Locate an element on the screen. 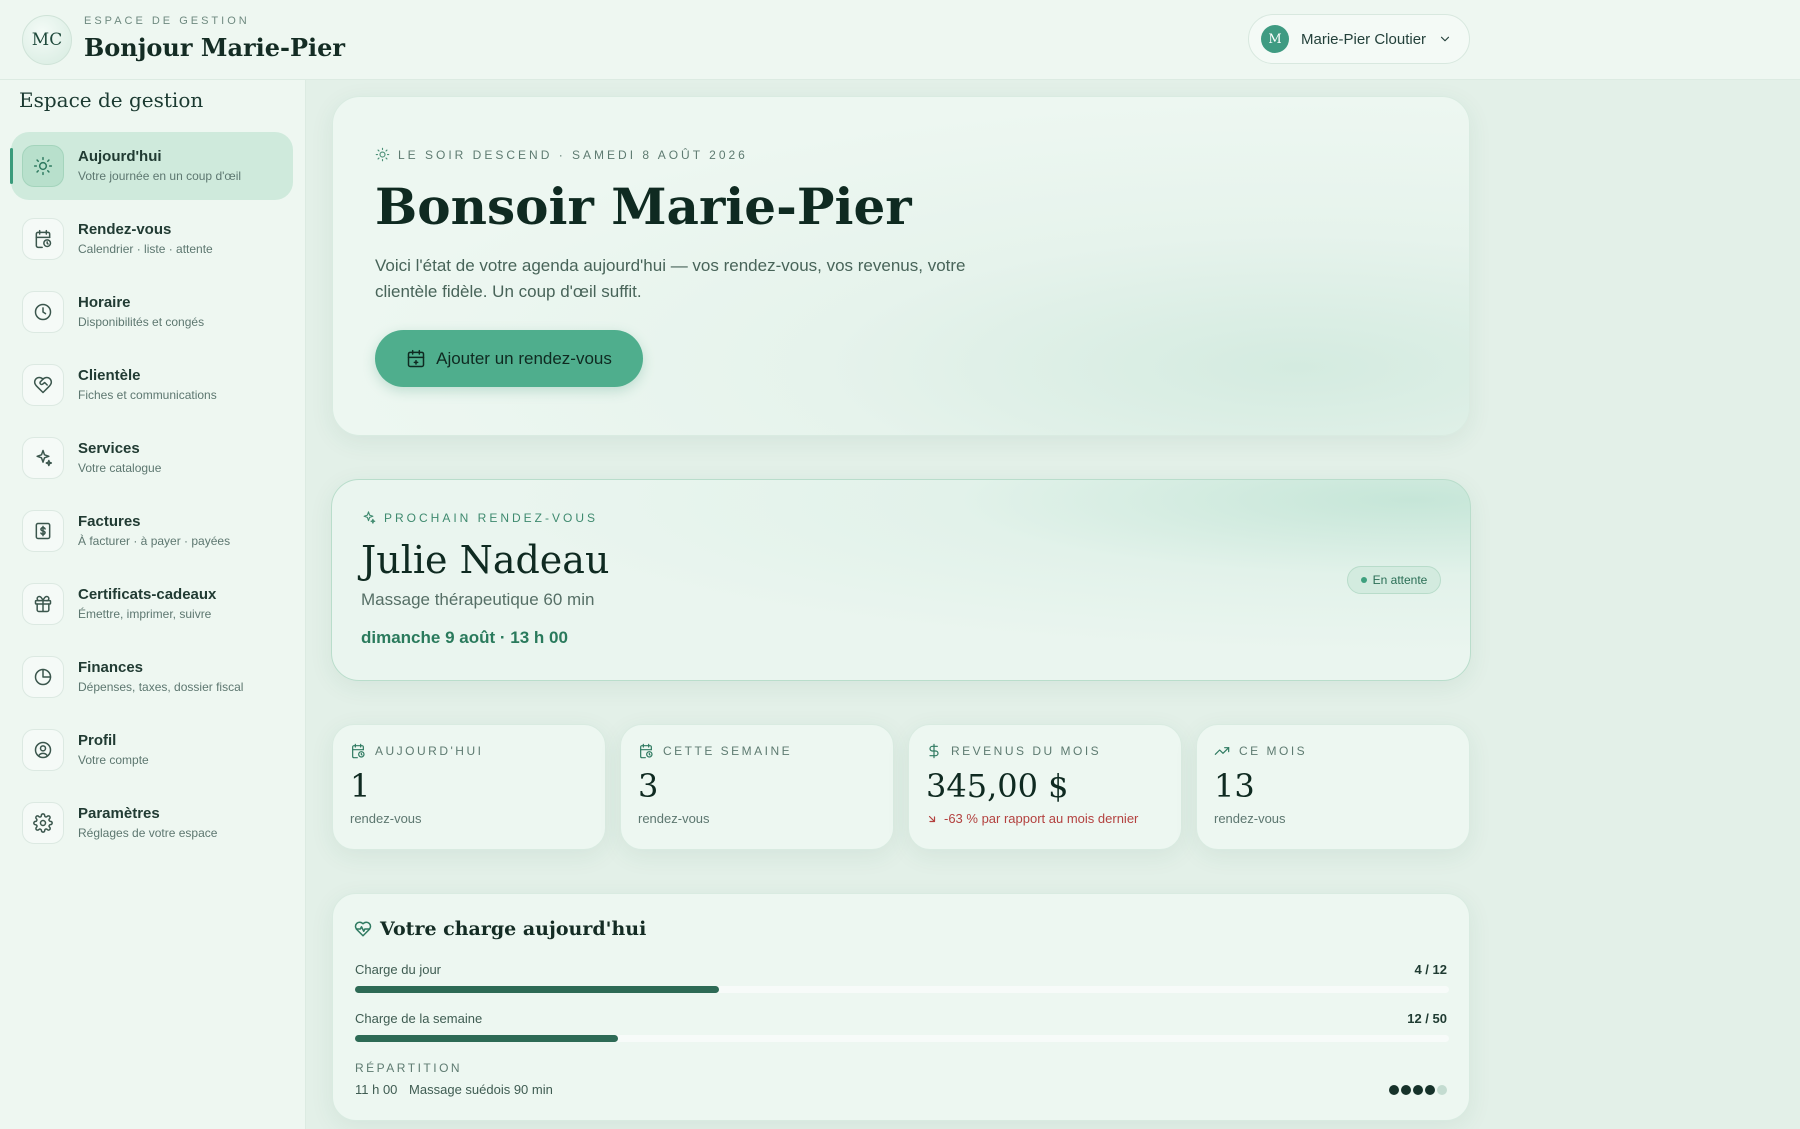 Image resolution: width=1800 pixels, height=1129 pixels. stat-value: 345,00 $ is located at coordinates (997, 786).